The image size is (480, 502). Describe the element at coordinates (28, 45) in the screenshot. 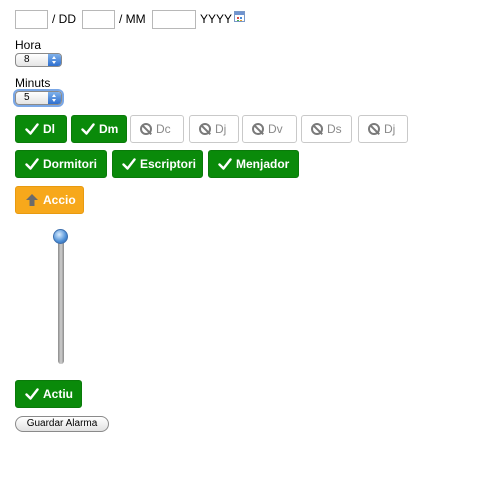

I see `hora-label: Hora` at that location.